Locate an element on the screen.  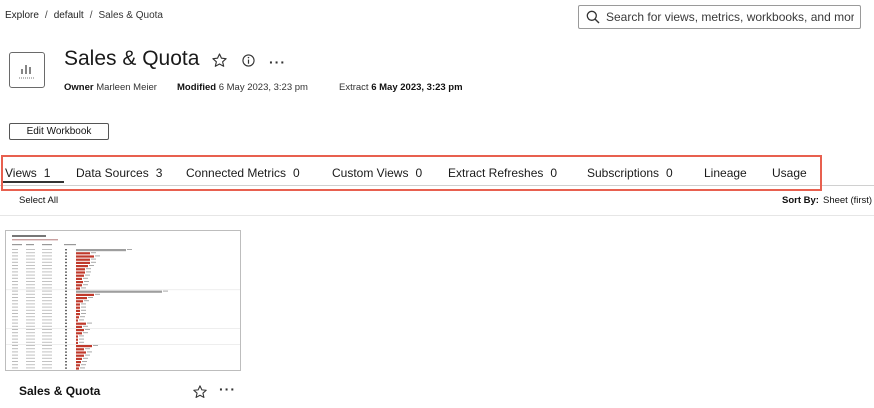
tab-extract-refreshes: Extract Refreshes 0 is located at coordinates (502, 173).